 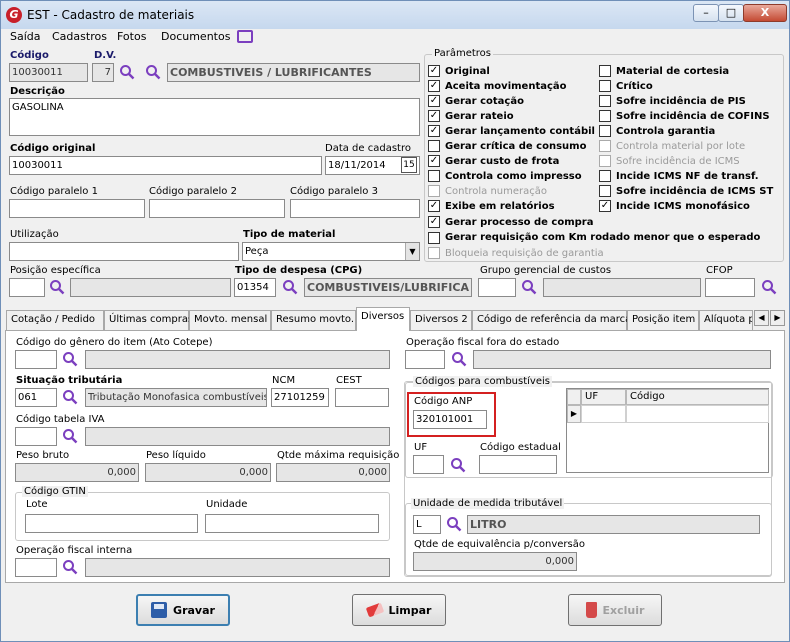 What do you see at coordinates (77, 208) in the screenshot?
I see `cod-paralelo1-field` at bounding box center [77, 208].